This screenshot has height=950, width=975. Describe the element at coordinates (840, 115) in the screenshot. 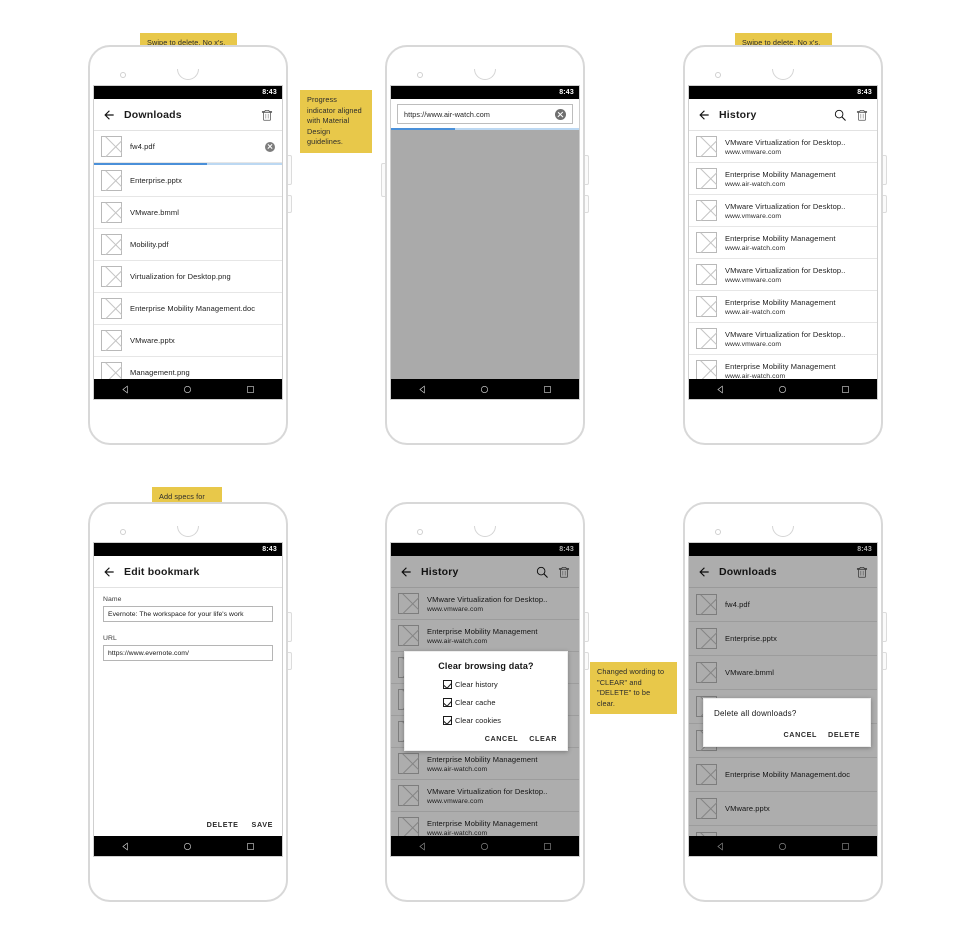

I see `search-icon` at that location.